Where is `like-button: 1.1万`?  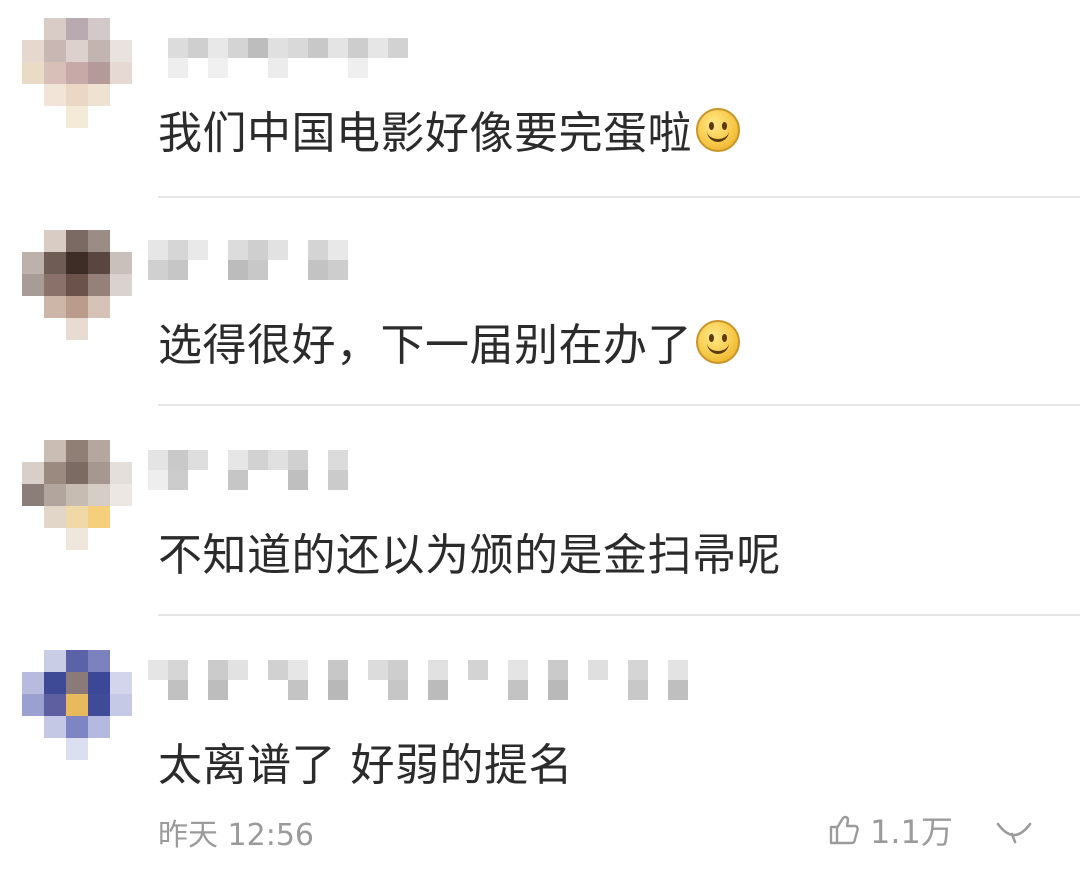 like-button: 1.1万 is located at coordinates (889, 830).